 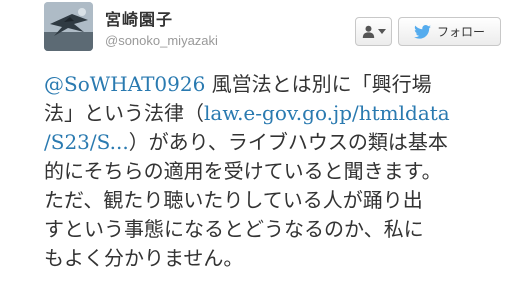 I want to click on user-actions-button, so click(x=373, y=31).